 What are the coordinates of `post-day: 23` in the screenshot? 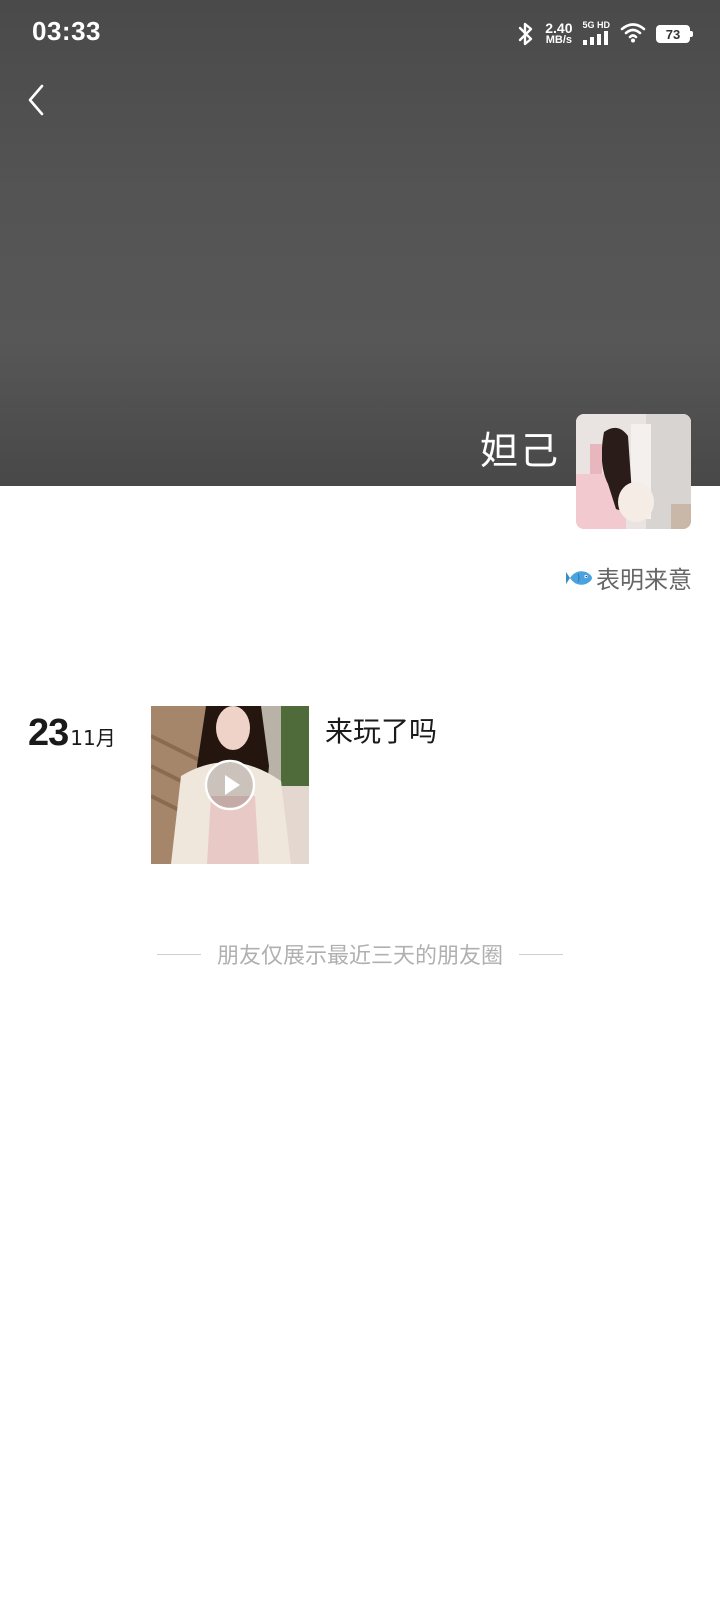 It's located at (48, 733).